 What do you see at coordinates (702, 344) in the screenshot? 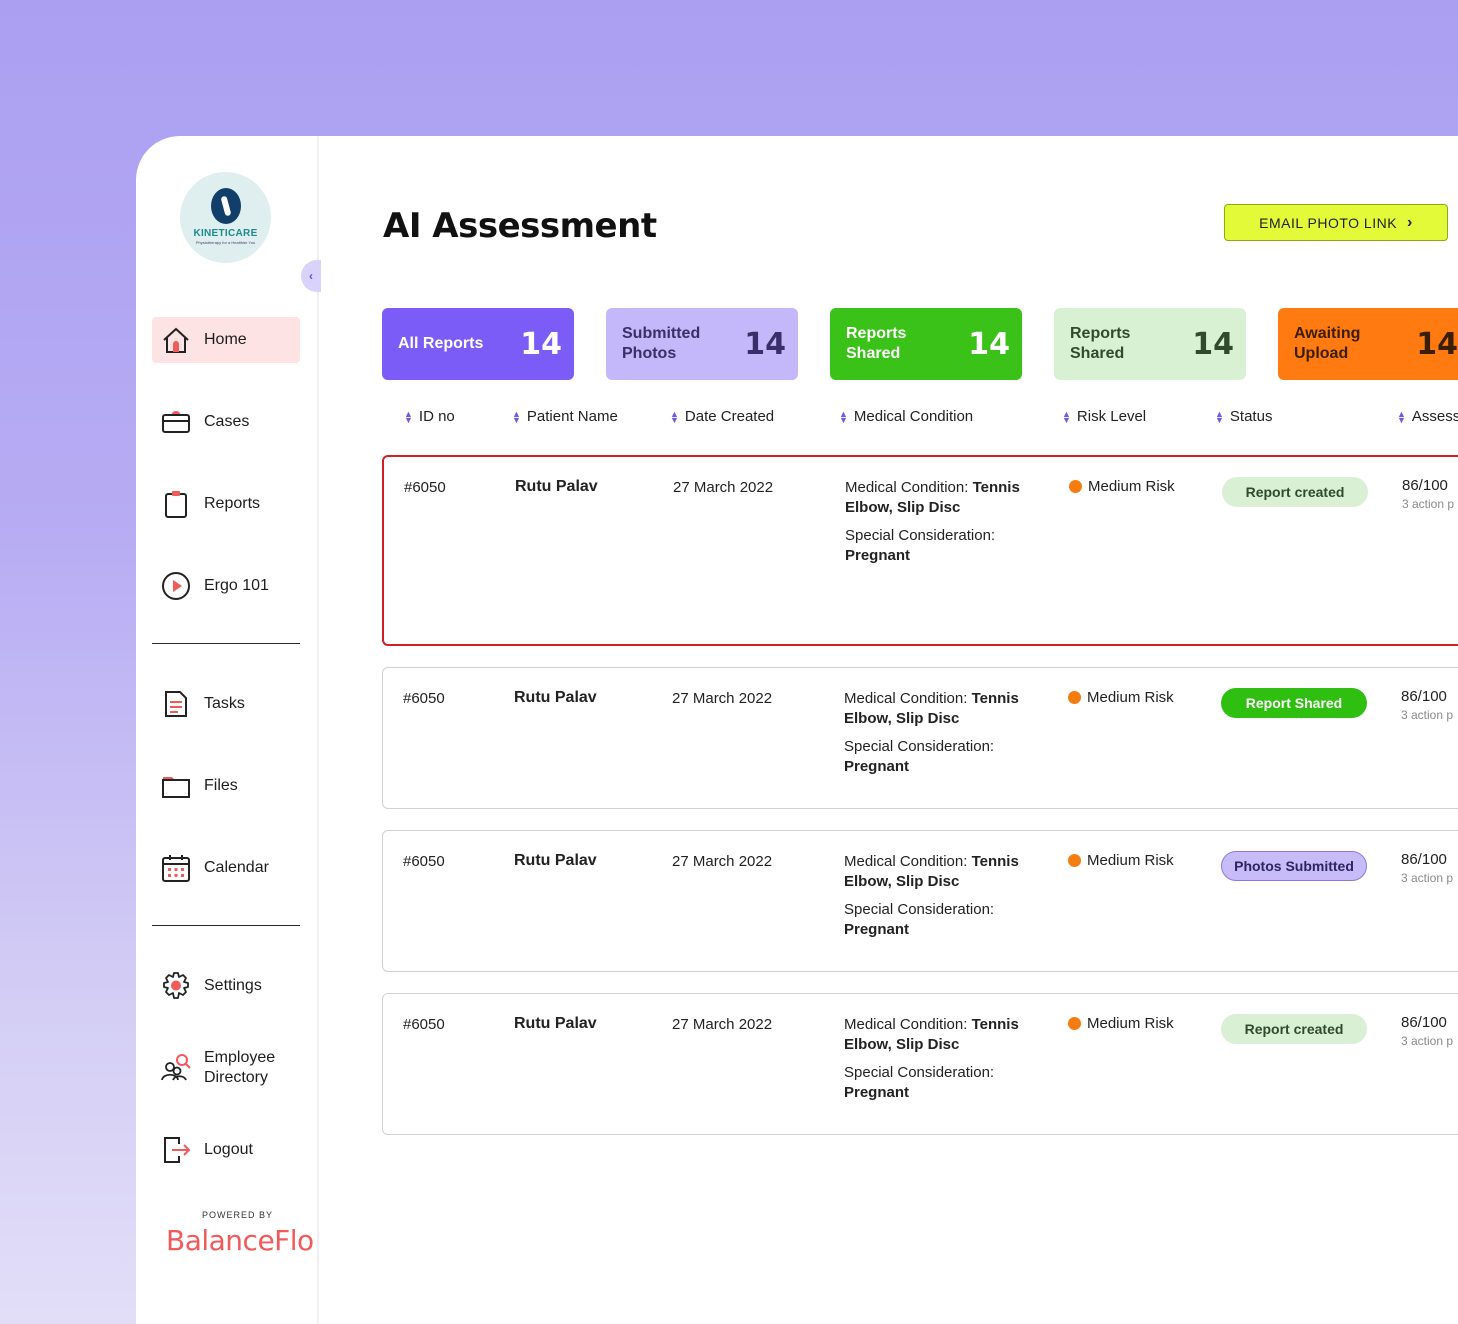
I see `stat-card-submitted-photos: Submitted Photos 14` at bounding box center [702, 344].